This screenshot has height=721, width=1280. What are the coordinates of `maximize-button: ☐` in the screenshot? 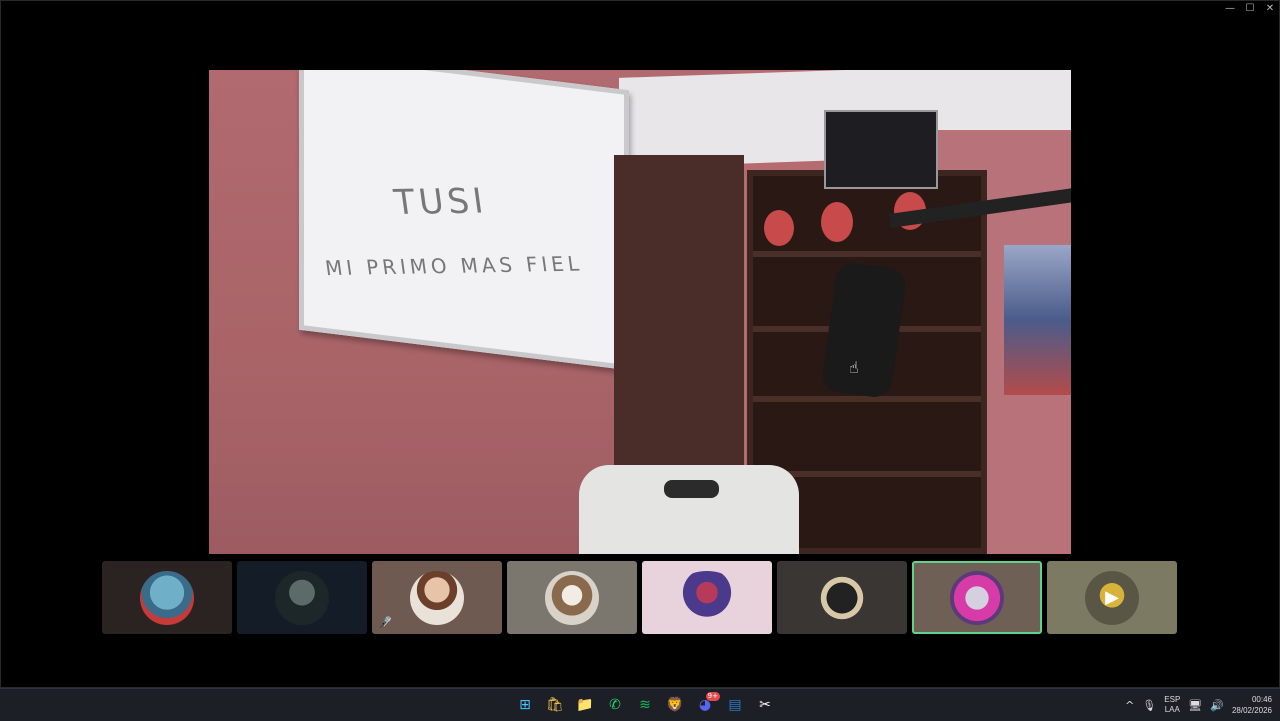 It's located at (1250, 8).